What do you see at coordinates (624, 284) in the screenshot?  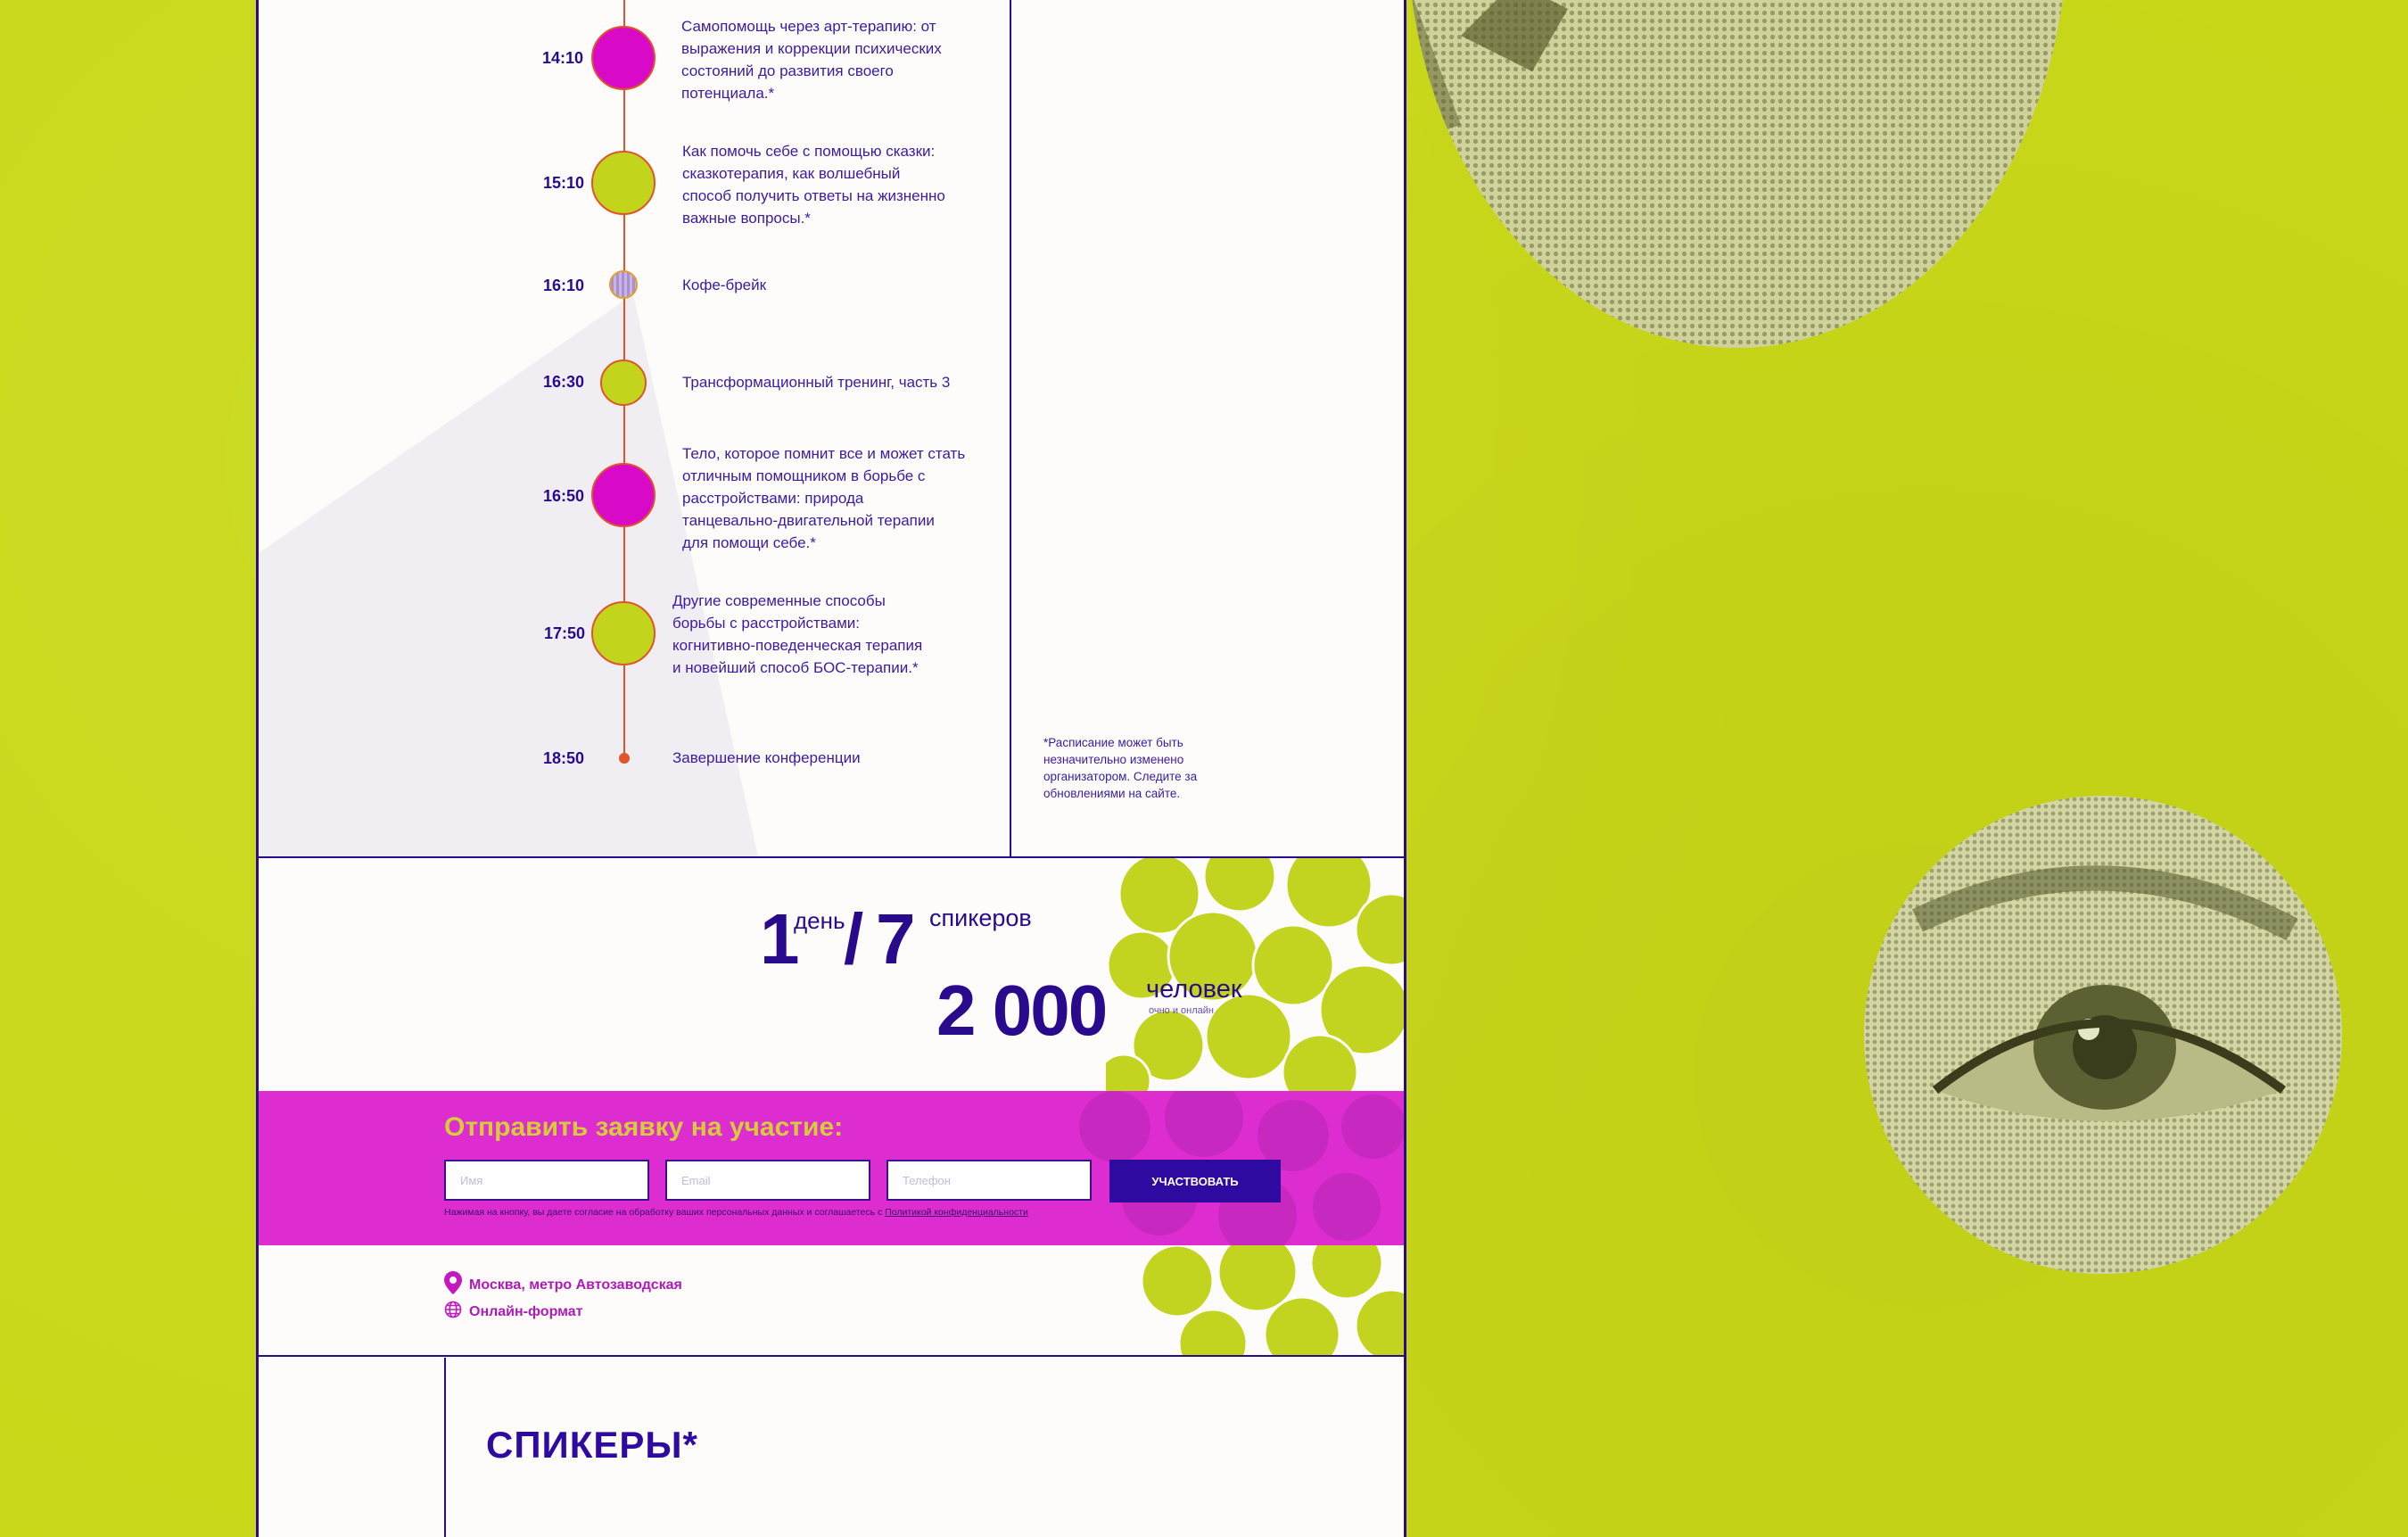 I see `timeline-dot-striped` at bounding box center [624, 284].